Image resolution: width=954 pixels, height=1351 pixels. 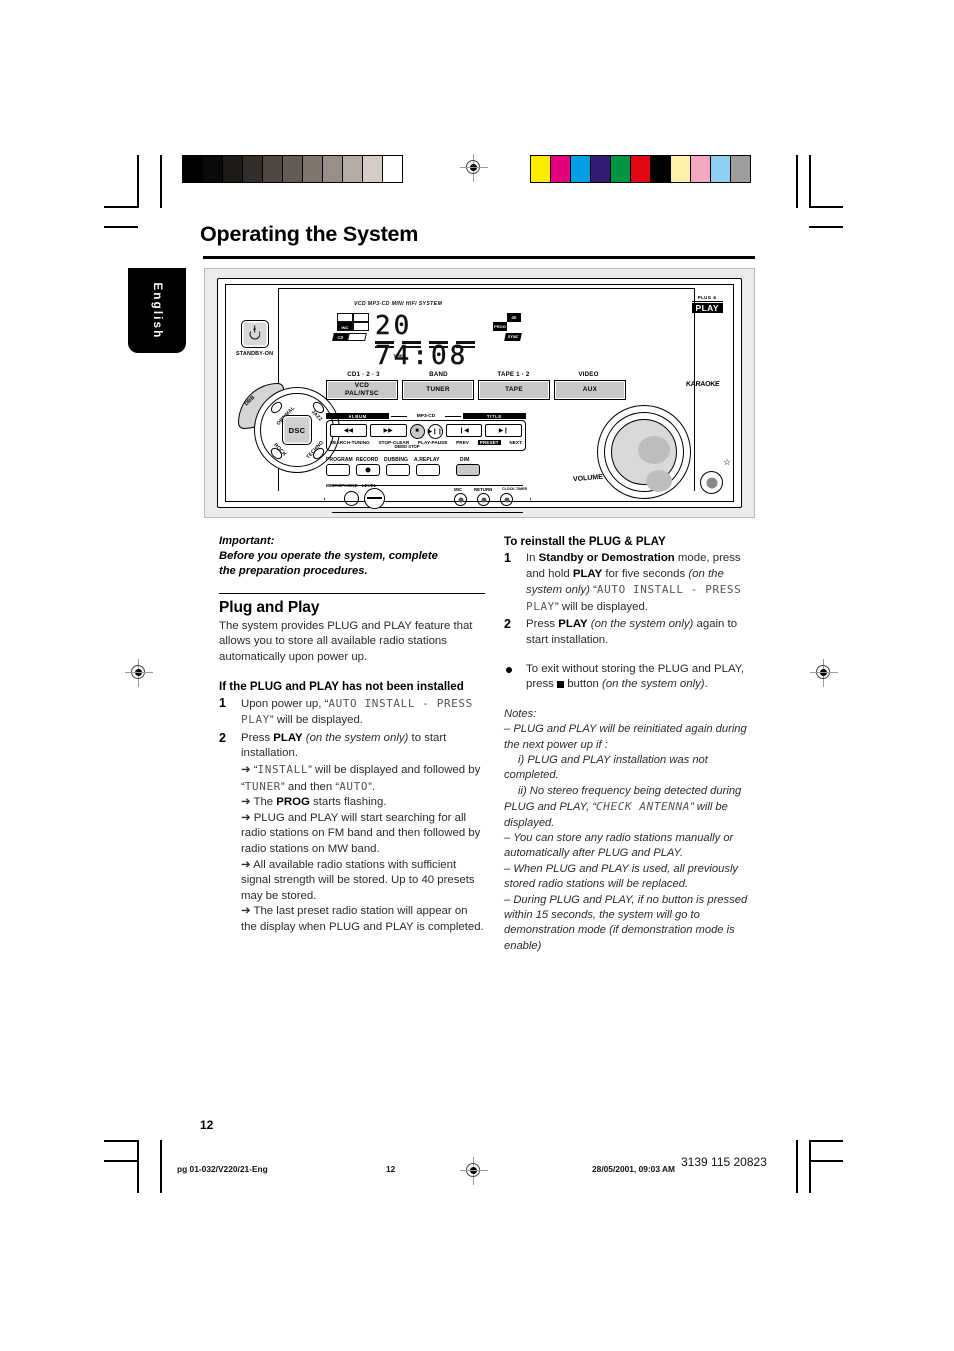 What do you see at coordinates (634, 1169) in the screenshot?
I see `footer-date: 28/05/2001, 09:03 AM` at bounding box center [634, 1169].